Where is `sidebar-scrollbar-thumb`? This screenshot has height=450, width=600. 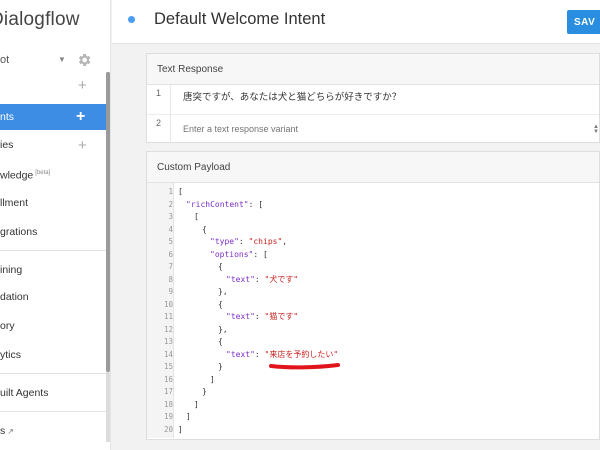
sidebar-scrollbar-thumb is located at coordinates (108, 222).